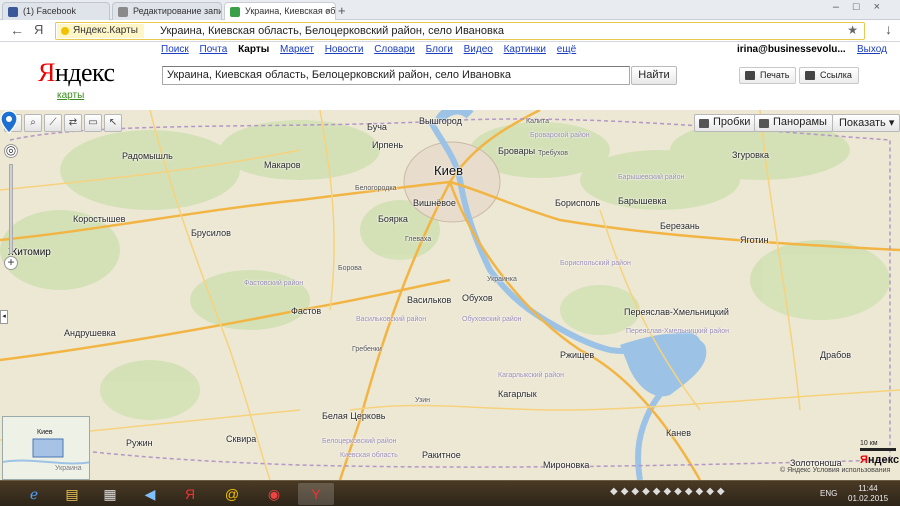 The image size is (900, 506). What do you see at coordinates (525, 49) in the screenshot?
I see `service-link-images: Картинки` at bounding box center [525, 49].